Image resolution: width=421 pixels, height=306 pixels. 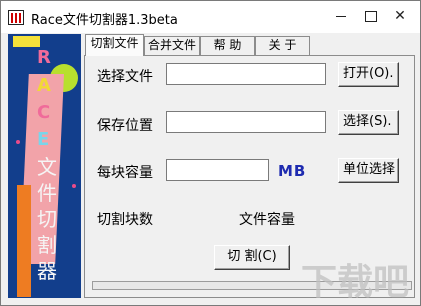 What do you see at coordinates (368, 122) in the screenshot?
I see `select-folder-button: 选择(S).` at bounding box center [368, 122].